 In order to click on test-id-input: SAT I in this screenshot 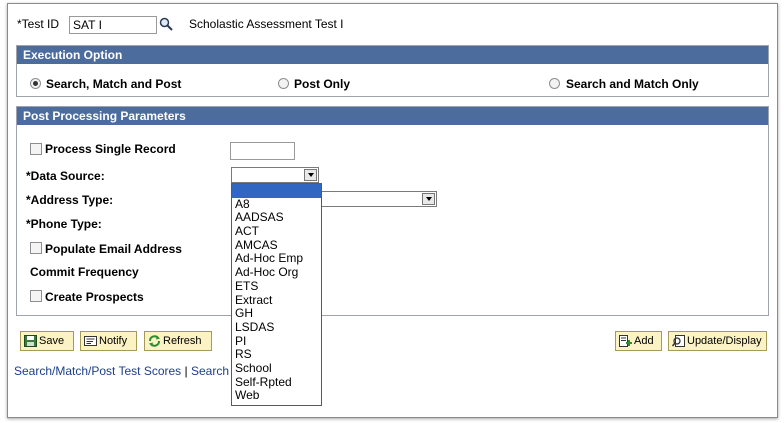, I will do `click(113, 25)`.